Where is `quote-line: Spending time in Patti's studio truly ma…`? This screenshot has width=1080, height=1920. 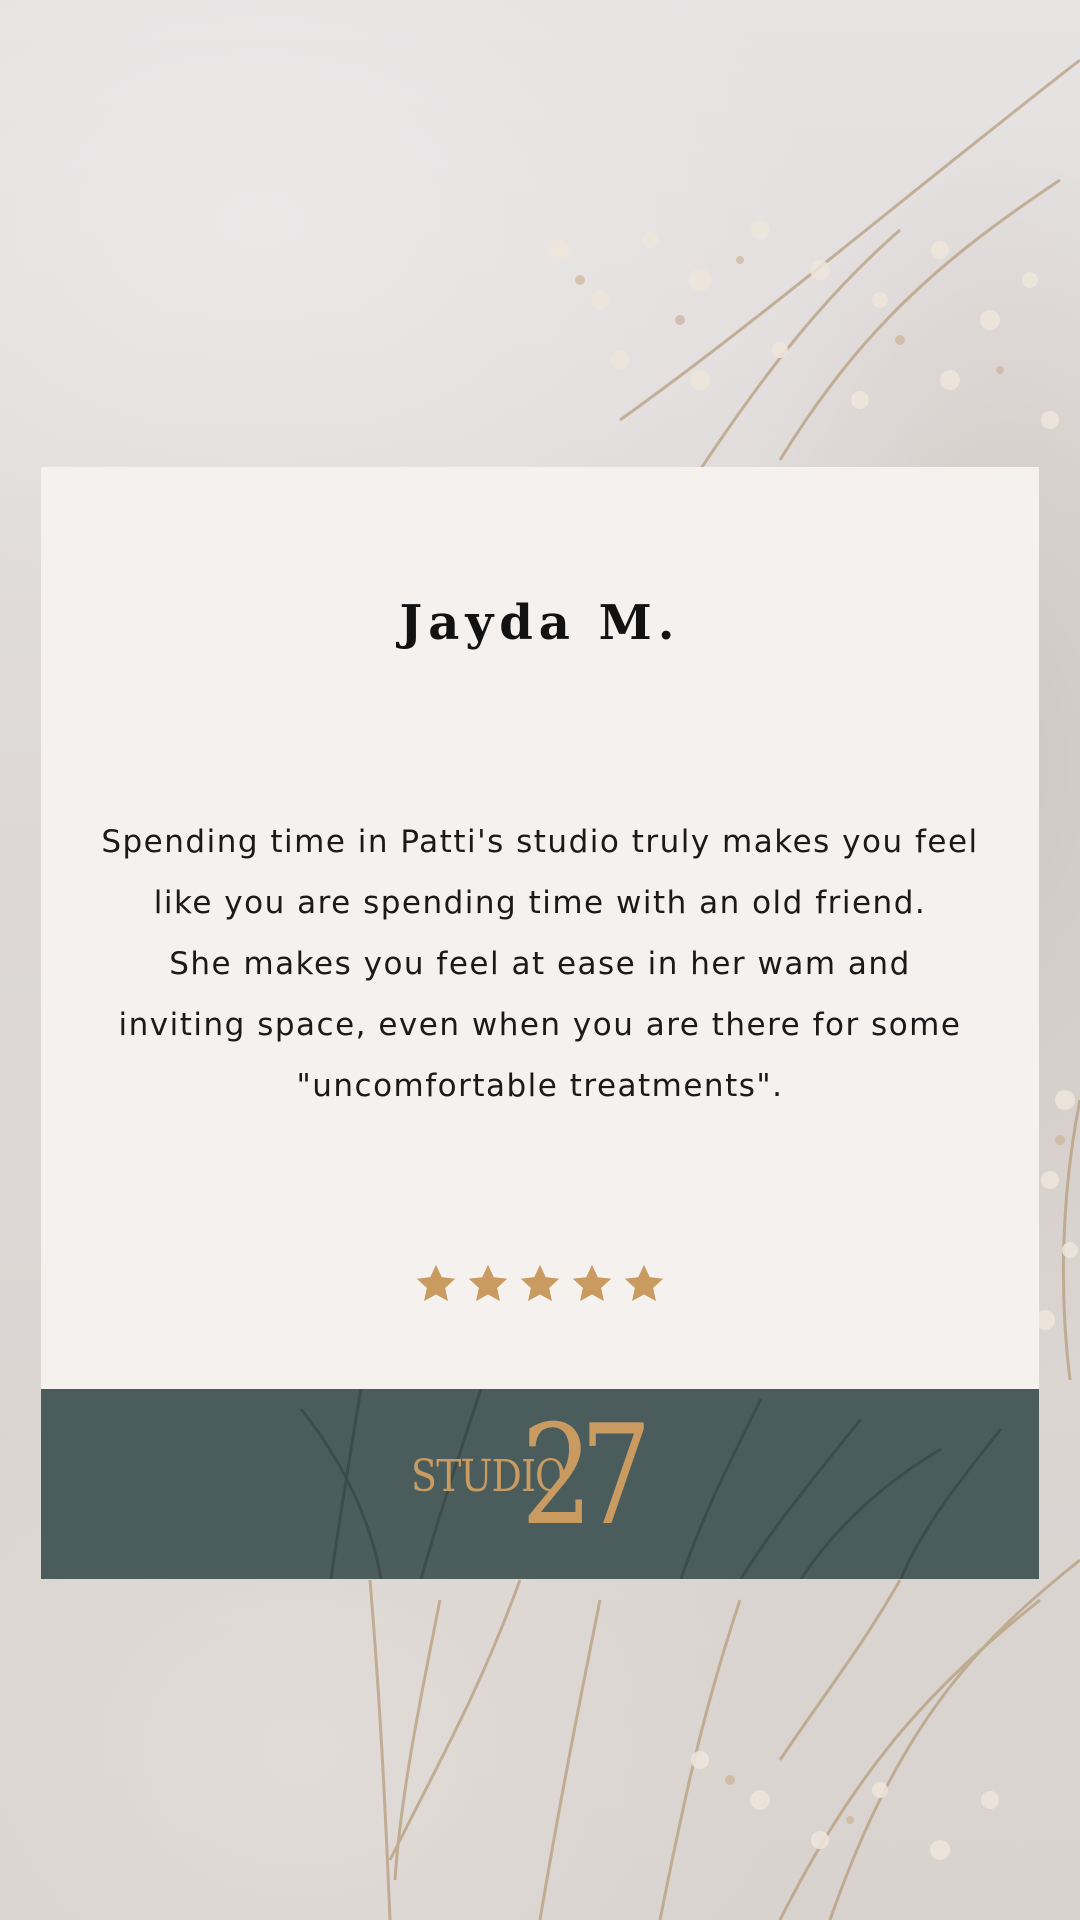
quote-line: Spending time in Patti's studio truly ma… is located at coordinates (540, 842).